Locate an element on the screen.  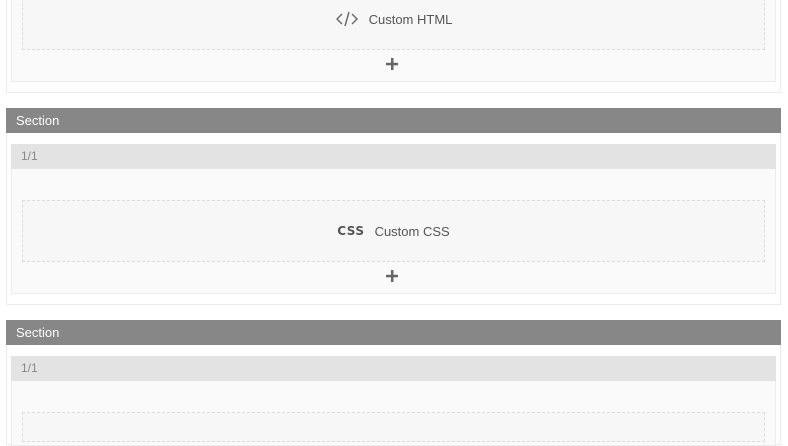
custom-html-module: Custom HTML is located at coordinates (393, 25).